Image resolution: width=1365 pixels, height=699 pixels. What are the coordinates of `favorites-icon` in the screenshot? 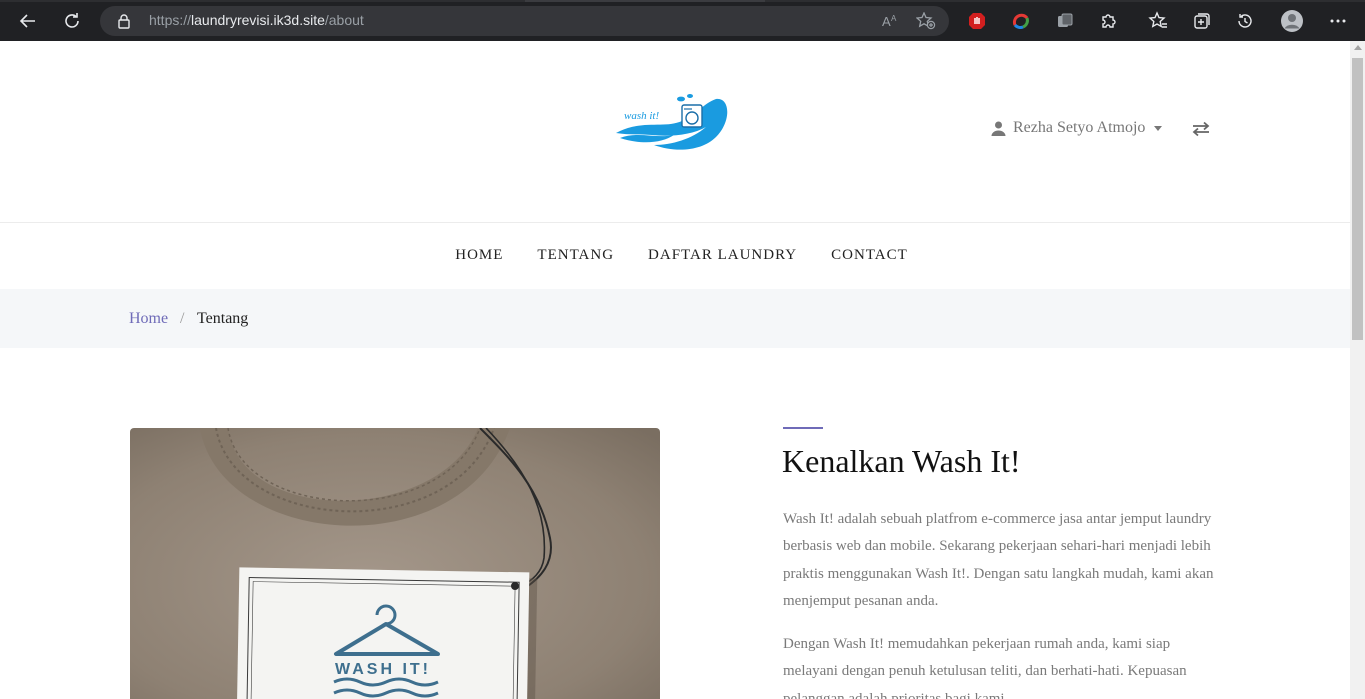 It's located at (1158, 21).